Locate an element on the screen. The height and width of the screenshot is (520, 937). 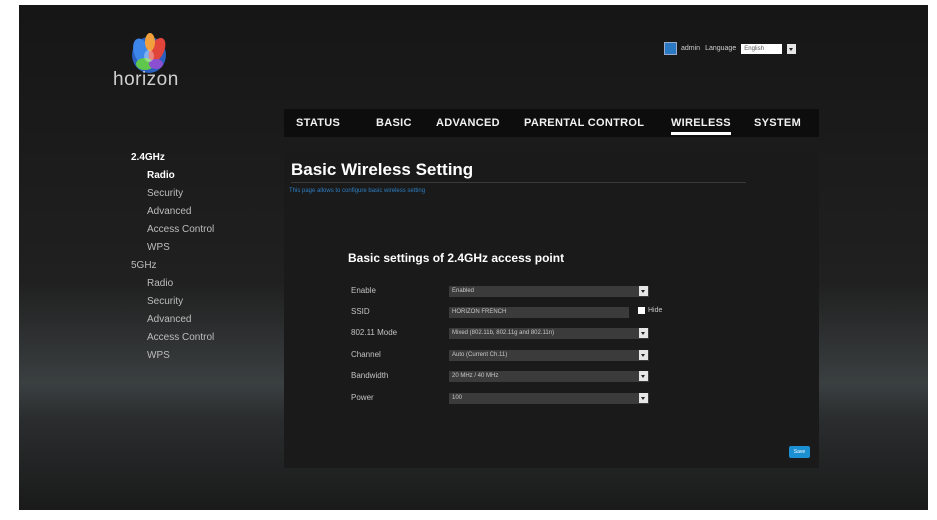
bandwidth-label: Bandwidth is located at coordinates (370, 375).